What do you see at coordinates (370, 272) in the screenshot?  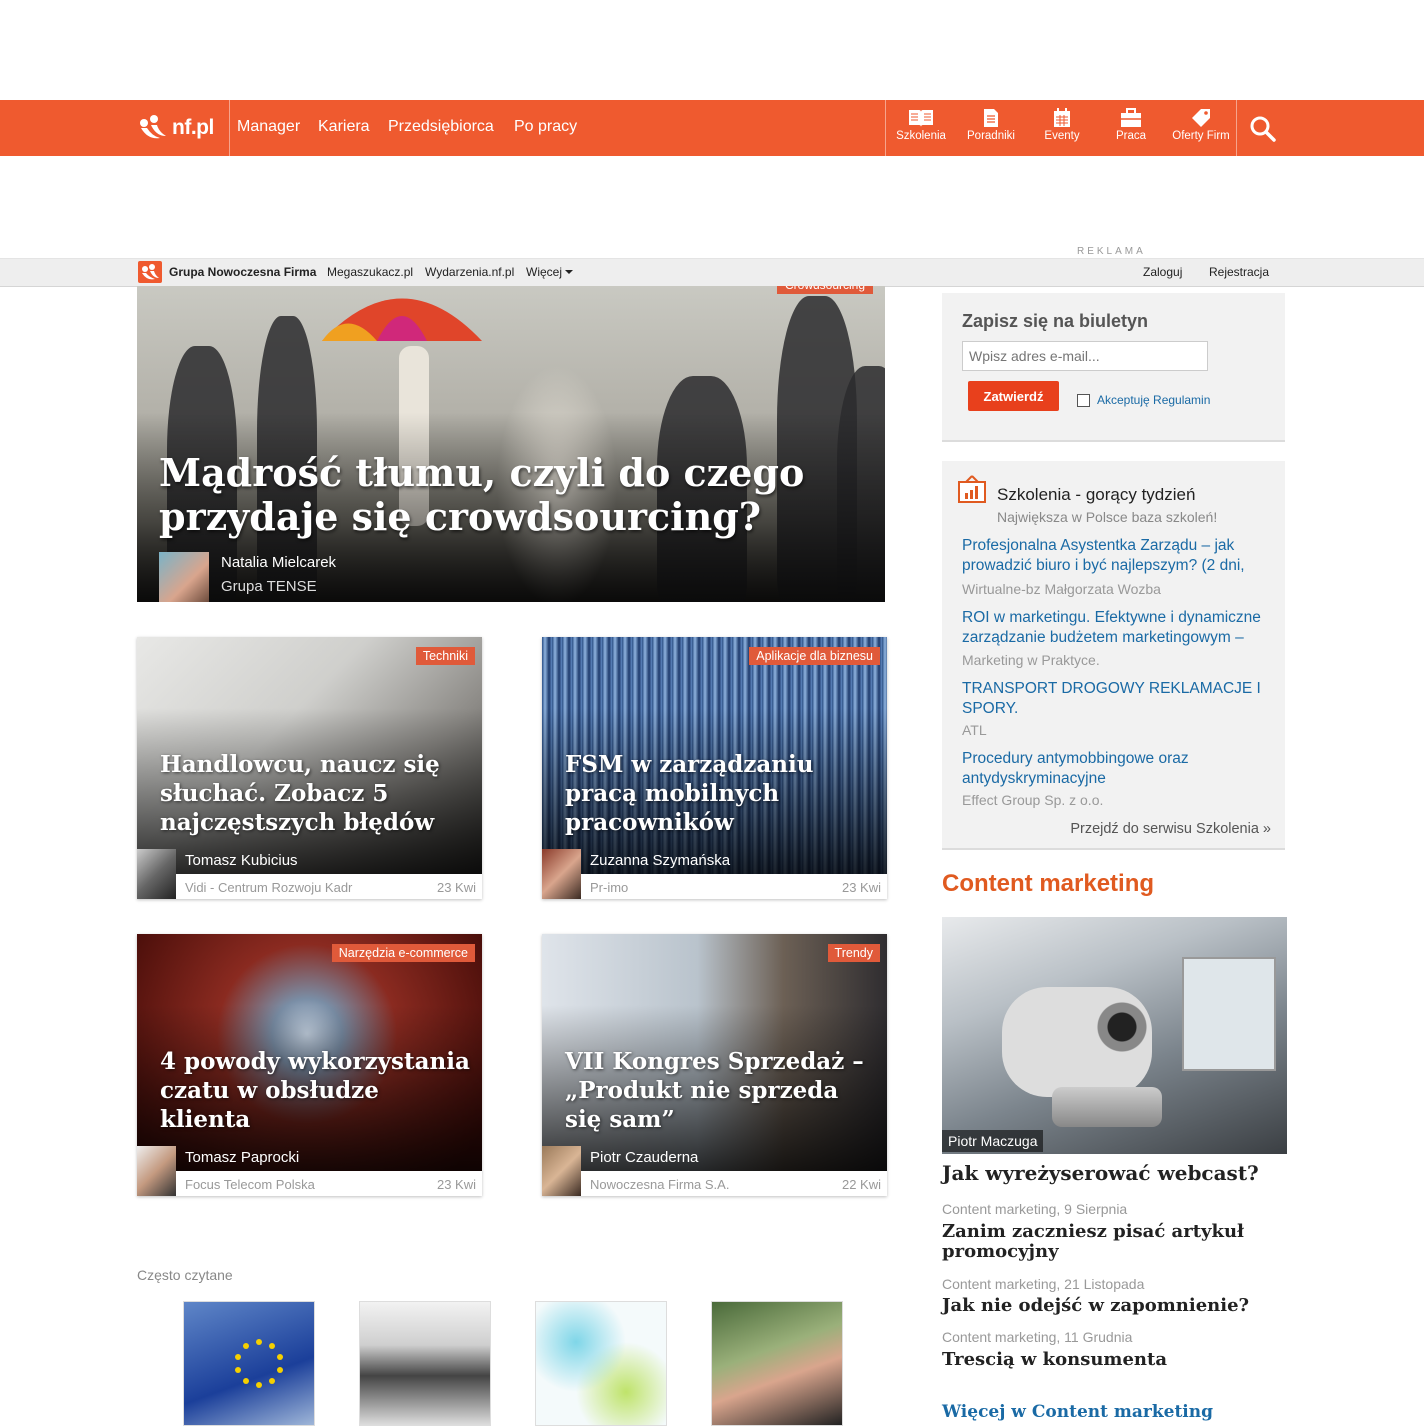 I see `group-link-megaszukacz: Megaszukacz.pl` at bounding box center [370, 272].